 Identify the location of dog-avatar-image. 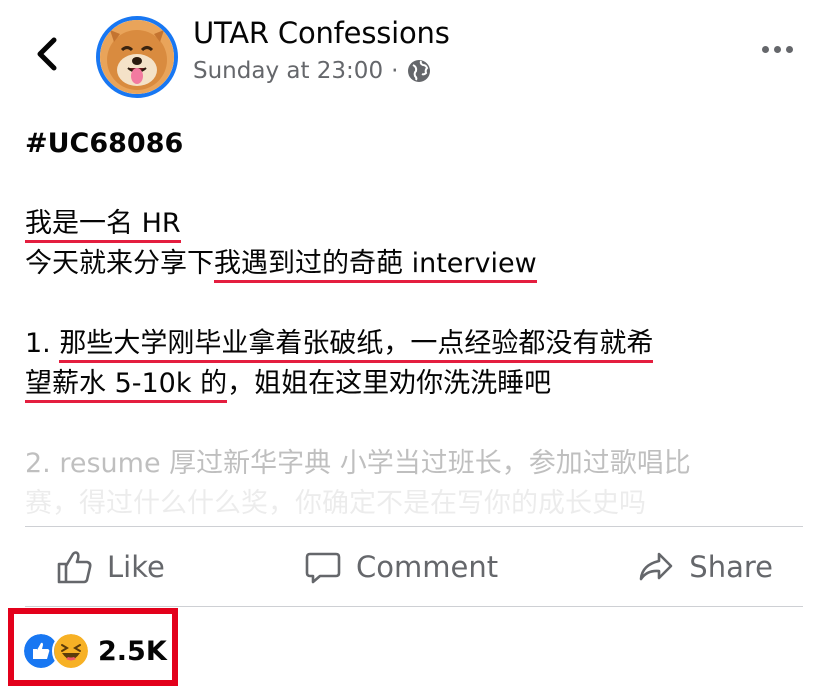
(137, 57).